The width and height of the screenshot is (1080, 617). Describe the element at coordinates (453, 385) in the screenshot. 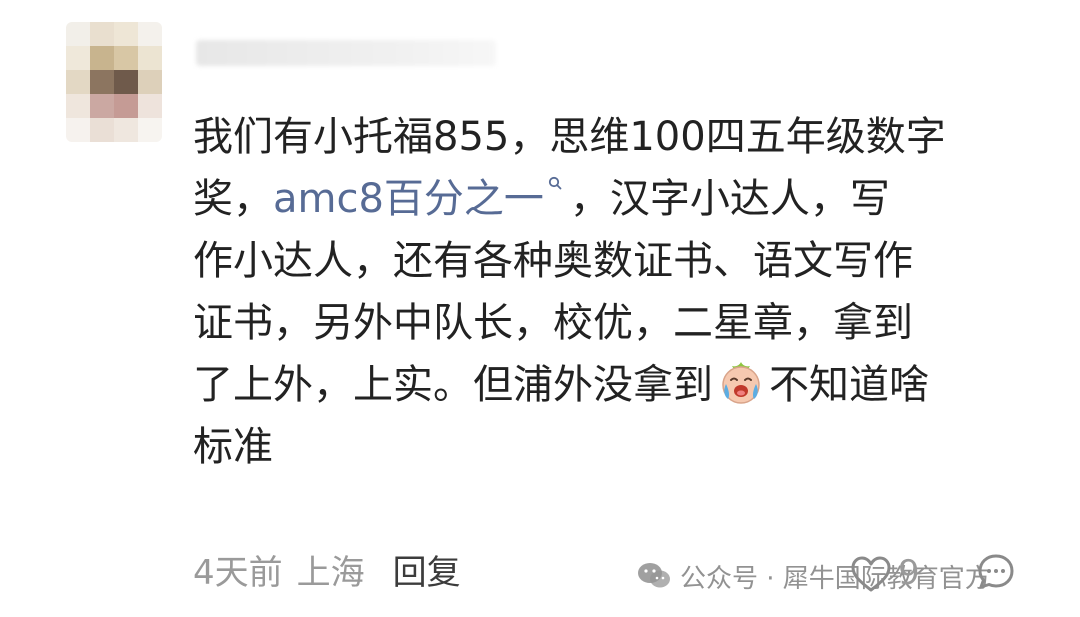

I see `comment-text-segment: 了上外，上实。但浦外没拿到` at that location.